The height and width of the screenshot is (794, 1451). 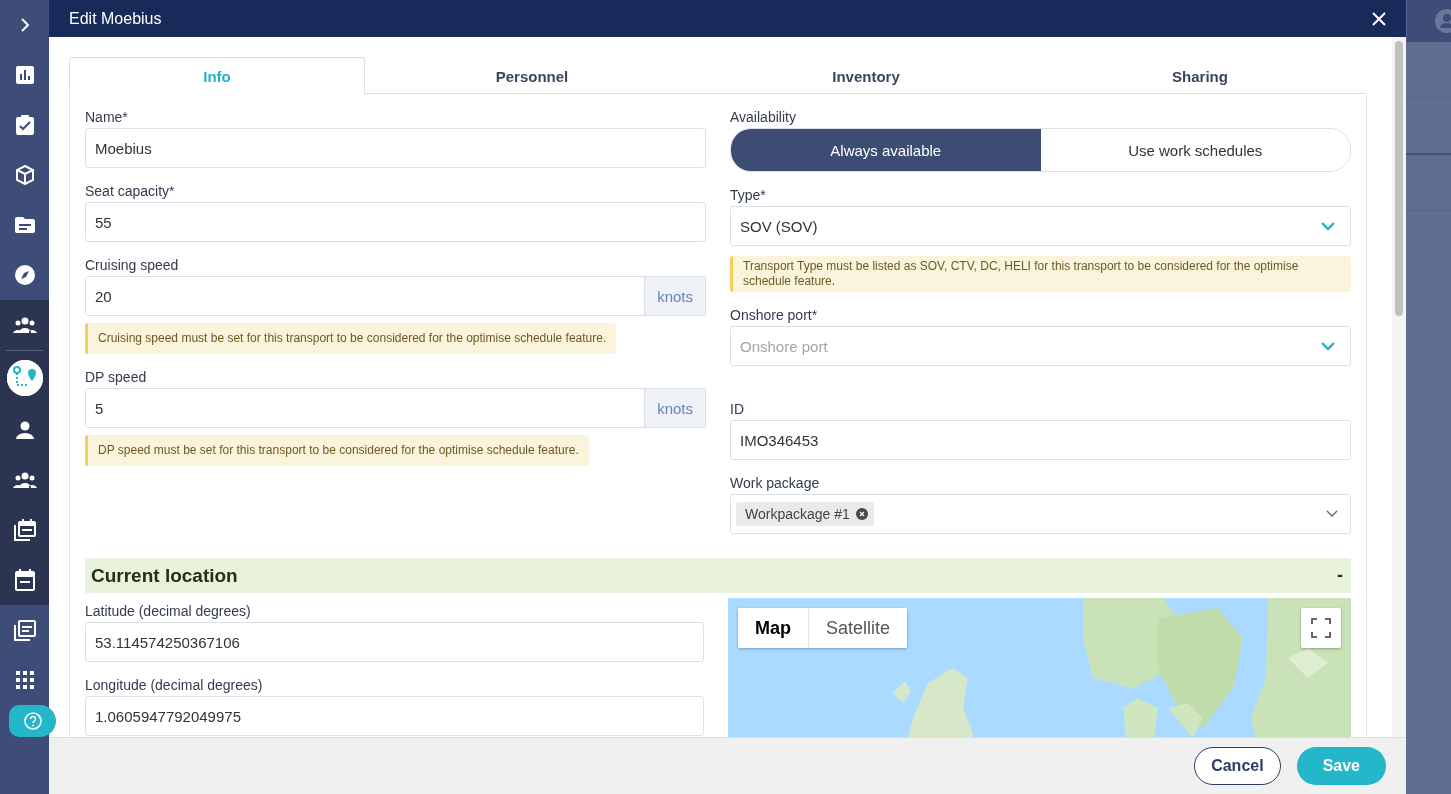 I want to click on folder-icon, so click(x=24, y=225).